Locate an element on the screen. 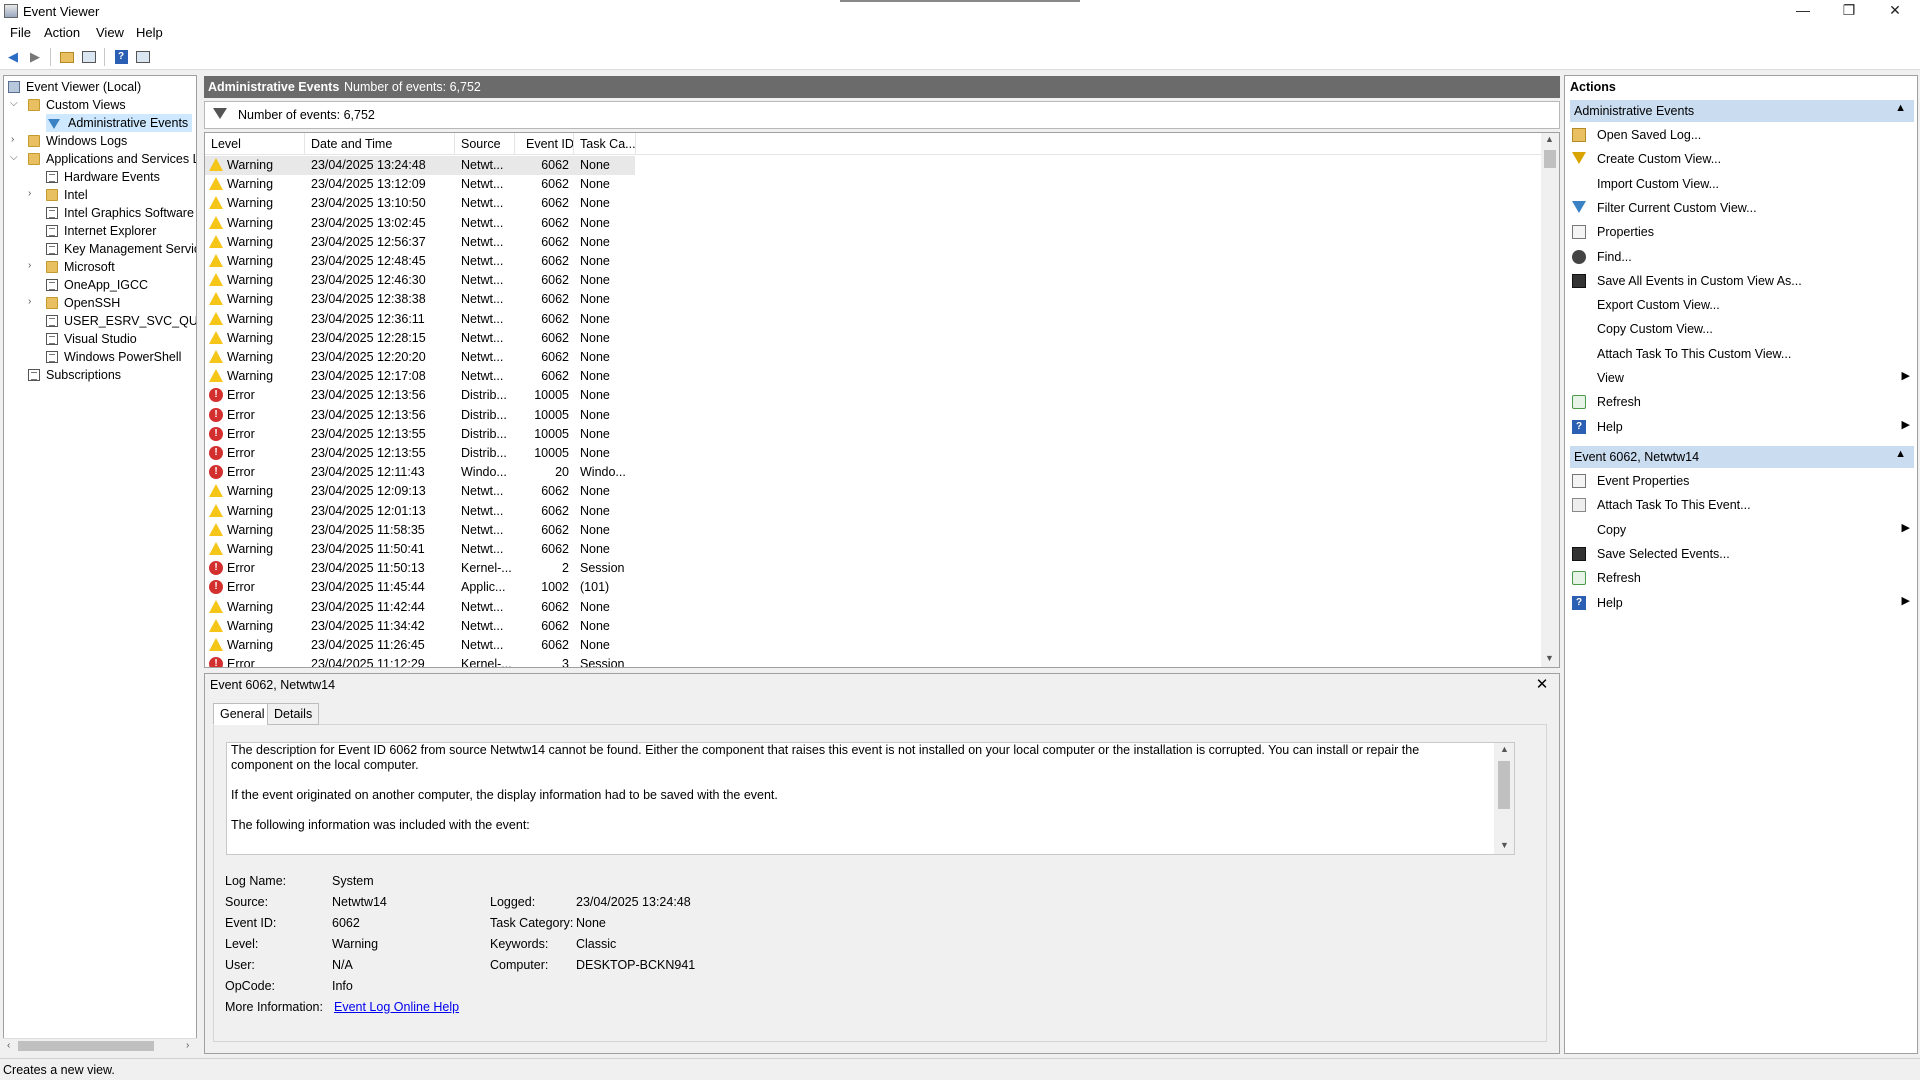  action-item: View ▶ is located at coordinates (1742, 378).